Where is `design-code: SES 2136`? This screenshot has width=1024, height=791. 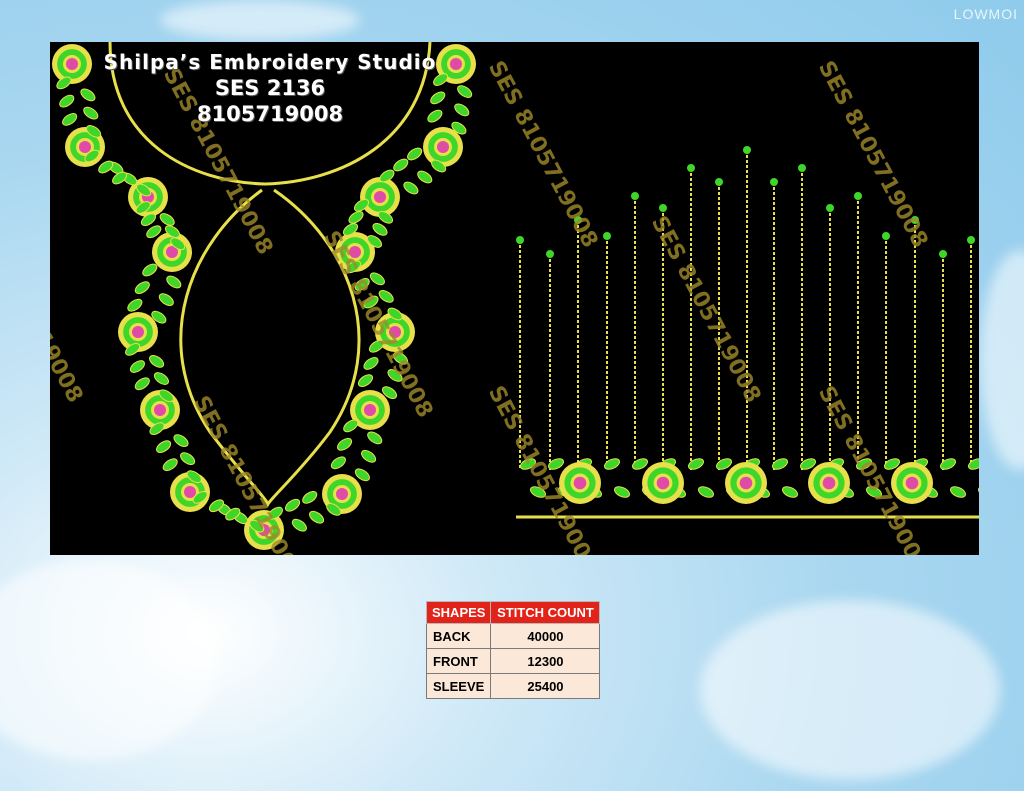
design-code: SES 2136 is located at coordinates (270, 88).